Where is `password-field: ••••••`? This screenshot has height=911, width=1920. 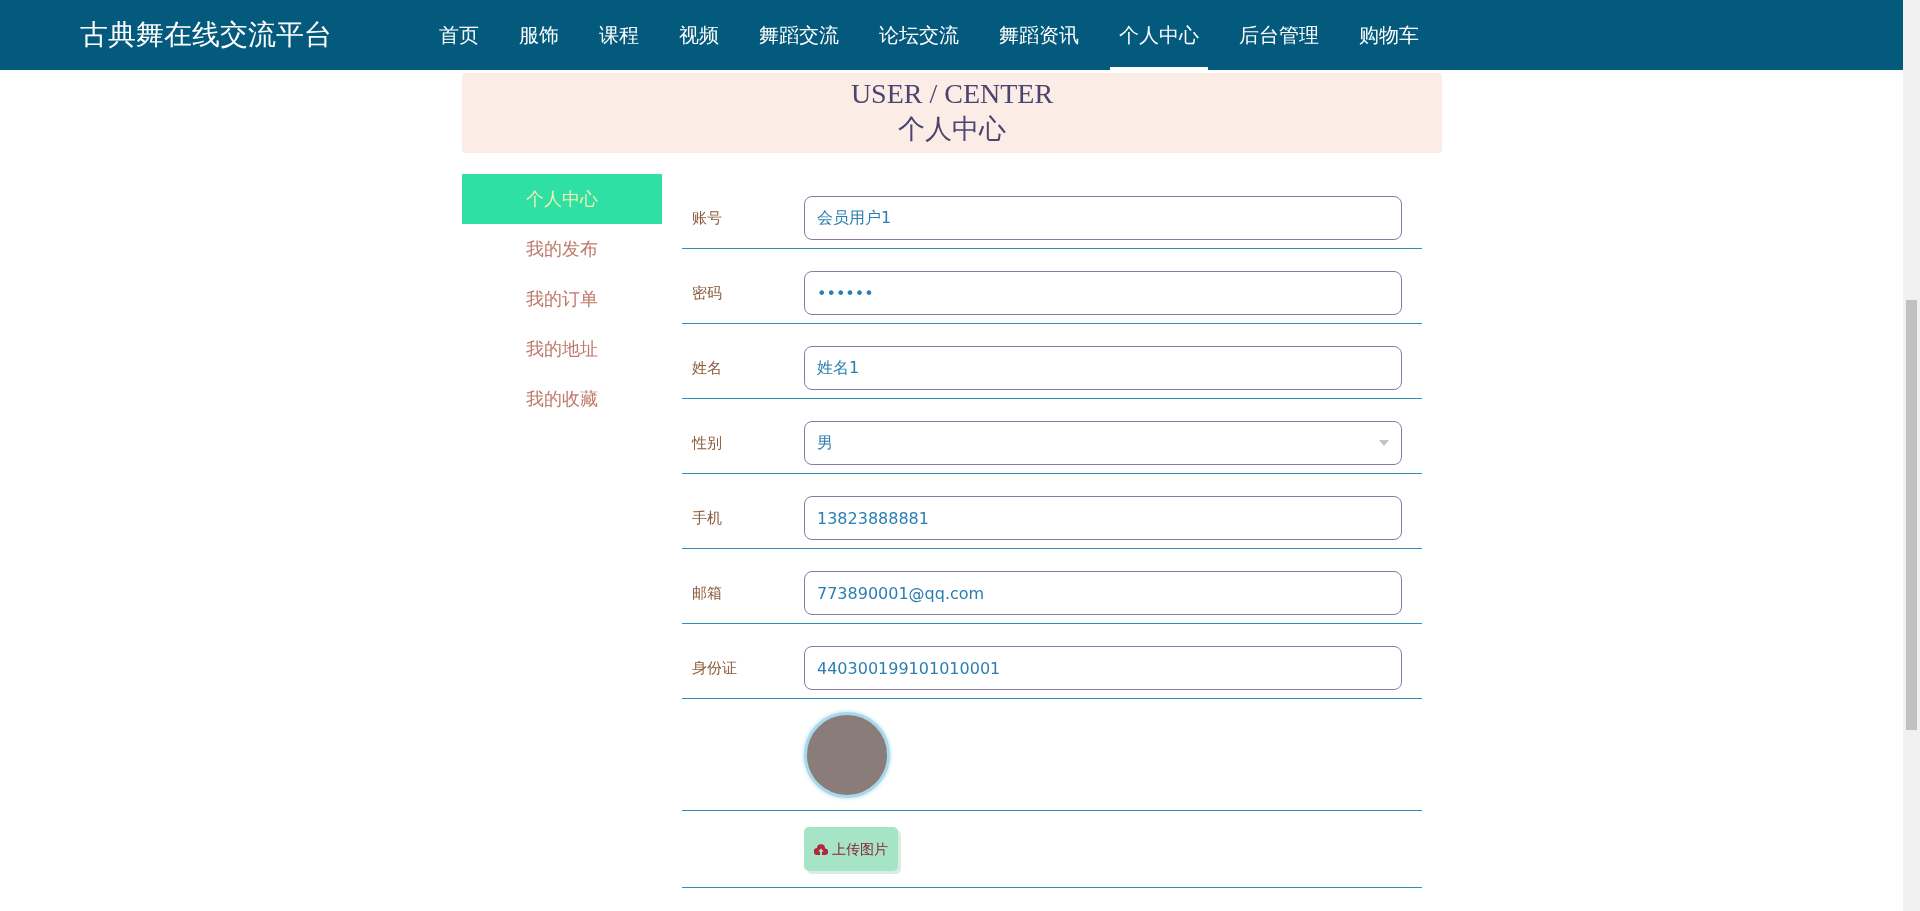
password-field: •••••• is located at coordinates (1103, 293).